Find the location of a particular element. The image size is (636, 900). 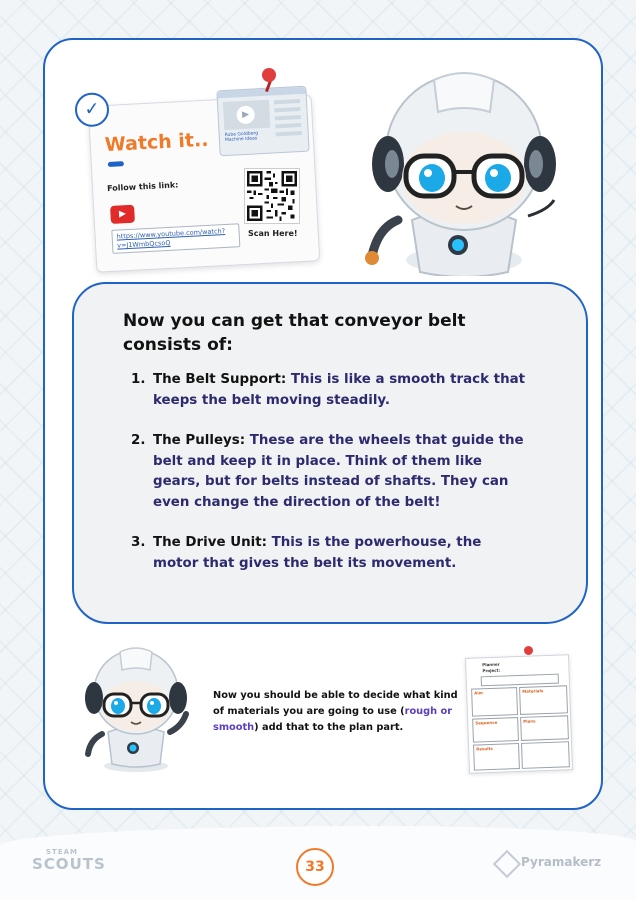

pushpin-icon is located at coordinates (269, 75).